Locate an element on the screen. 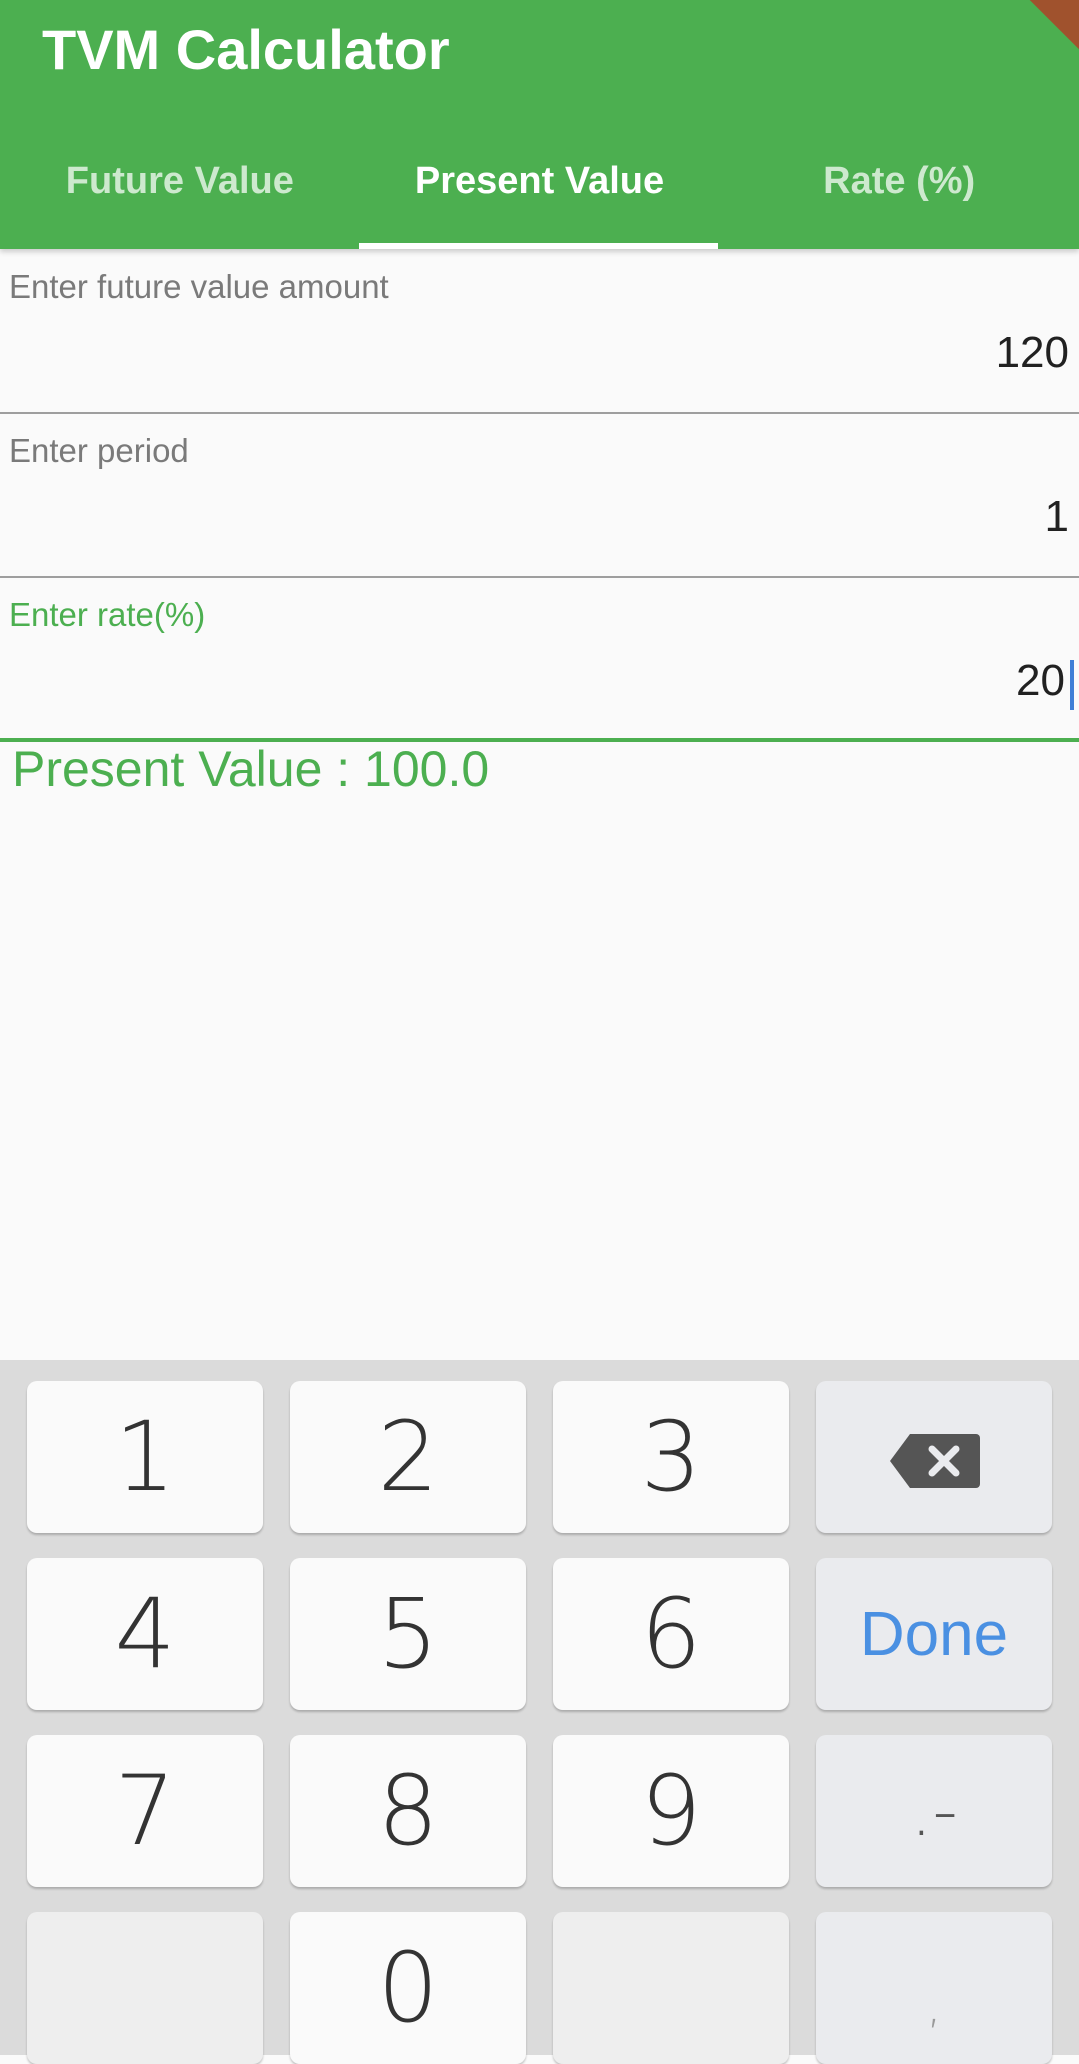 The image size is (1079, 2064). key-7: 7 is located at coordinates (145, 1811).